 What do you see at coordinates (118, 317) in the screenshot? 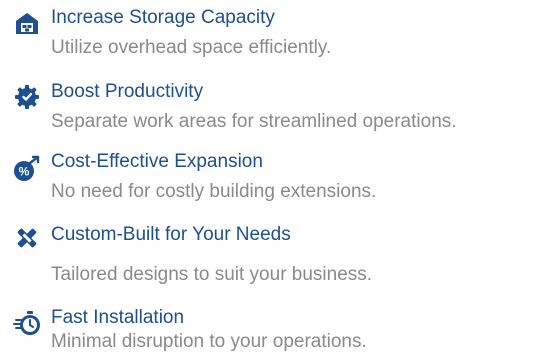
I see `feature-title: Fast Installation` at bounding box center [118, 317].